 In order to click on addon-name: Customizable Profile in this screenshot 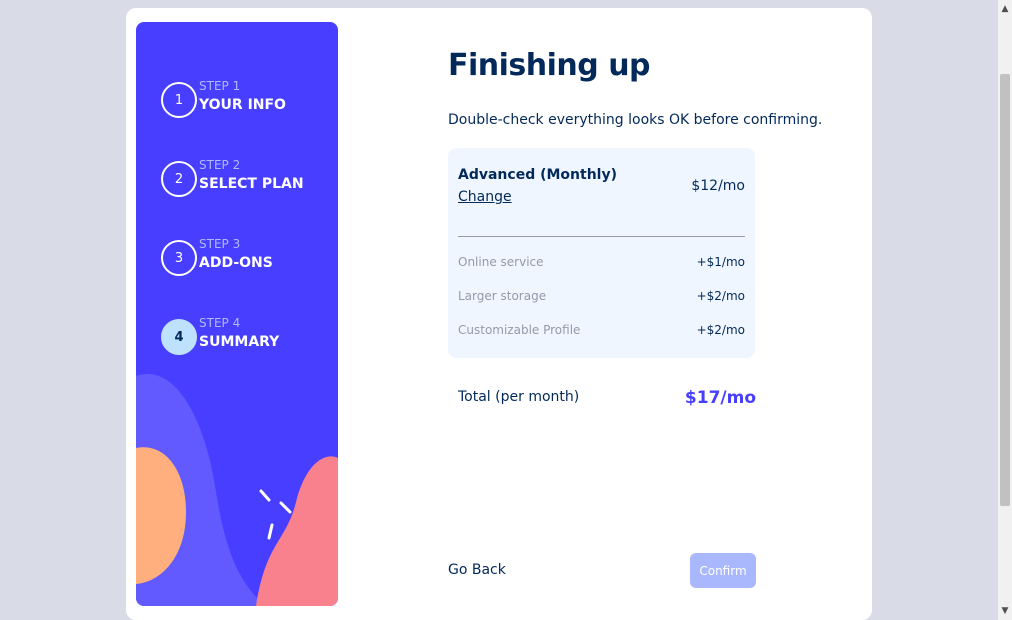, I will do `click(519, 330)`.